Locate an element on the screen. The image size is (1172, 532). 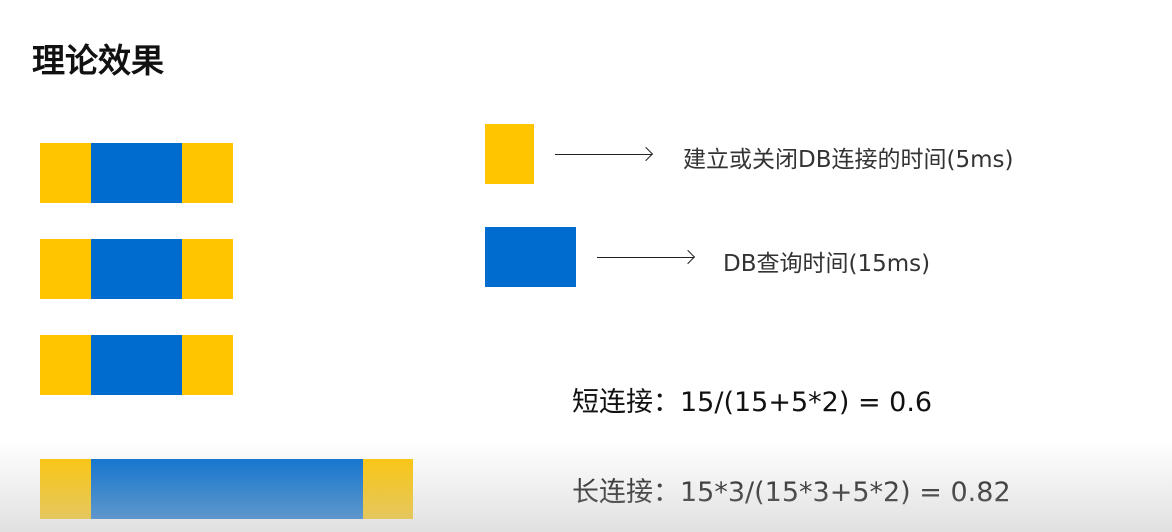
legend-label-query: DB查询时间(15ms) is located at coordinates (827, 264).